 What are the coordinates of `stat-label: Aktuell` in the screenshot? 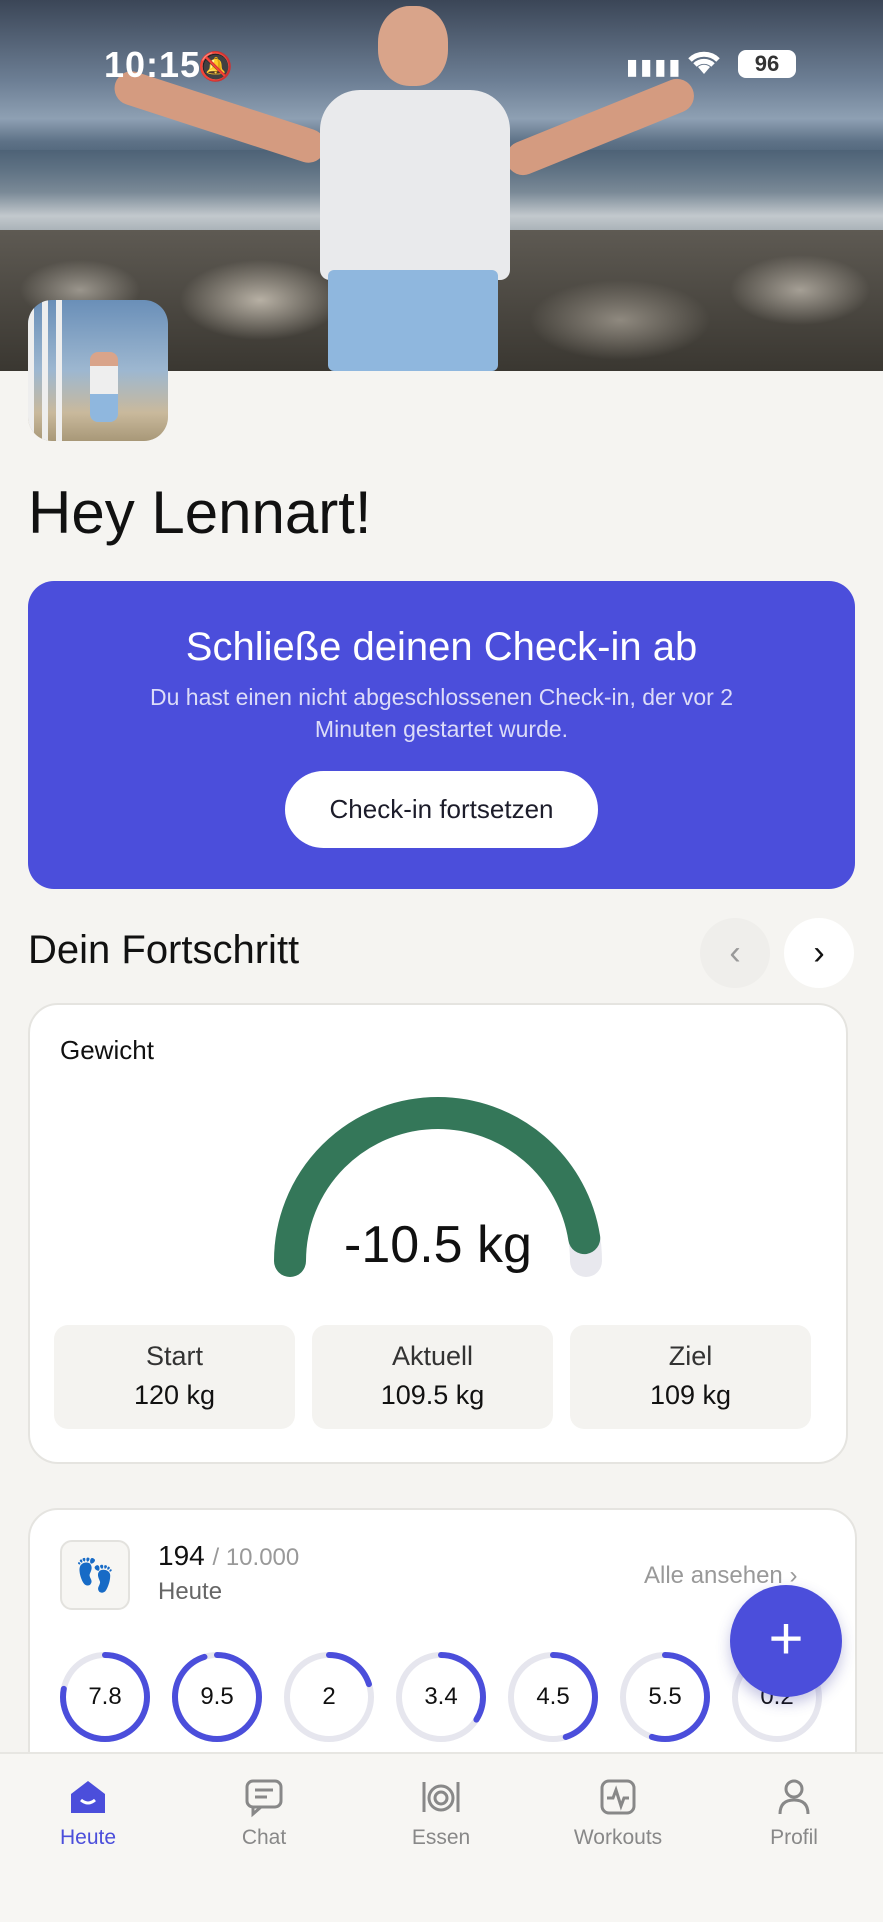 It's located at (432, 1356).